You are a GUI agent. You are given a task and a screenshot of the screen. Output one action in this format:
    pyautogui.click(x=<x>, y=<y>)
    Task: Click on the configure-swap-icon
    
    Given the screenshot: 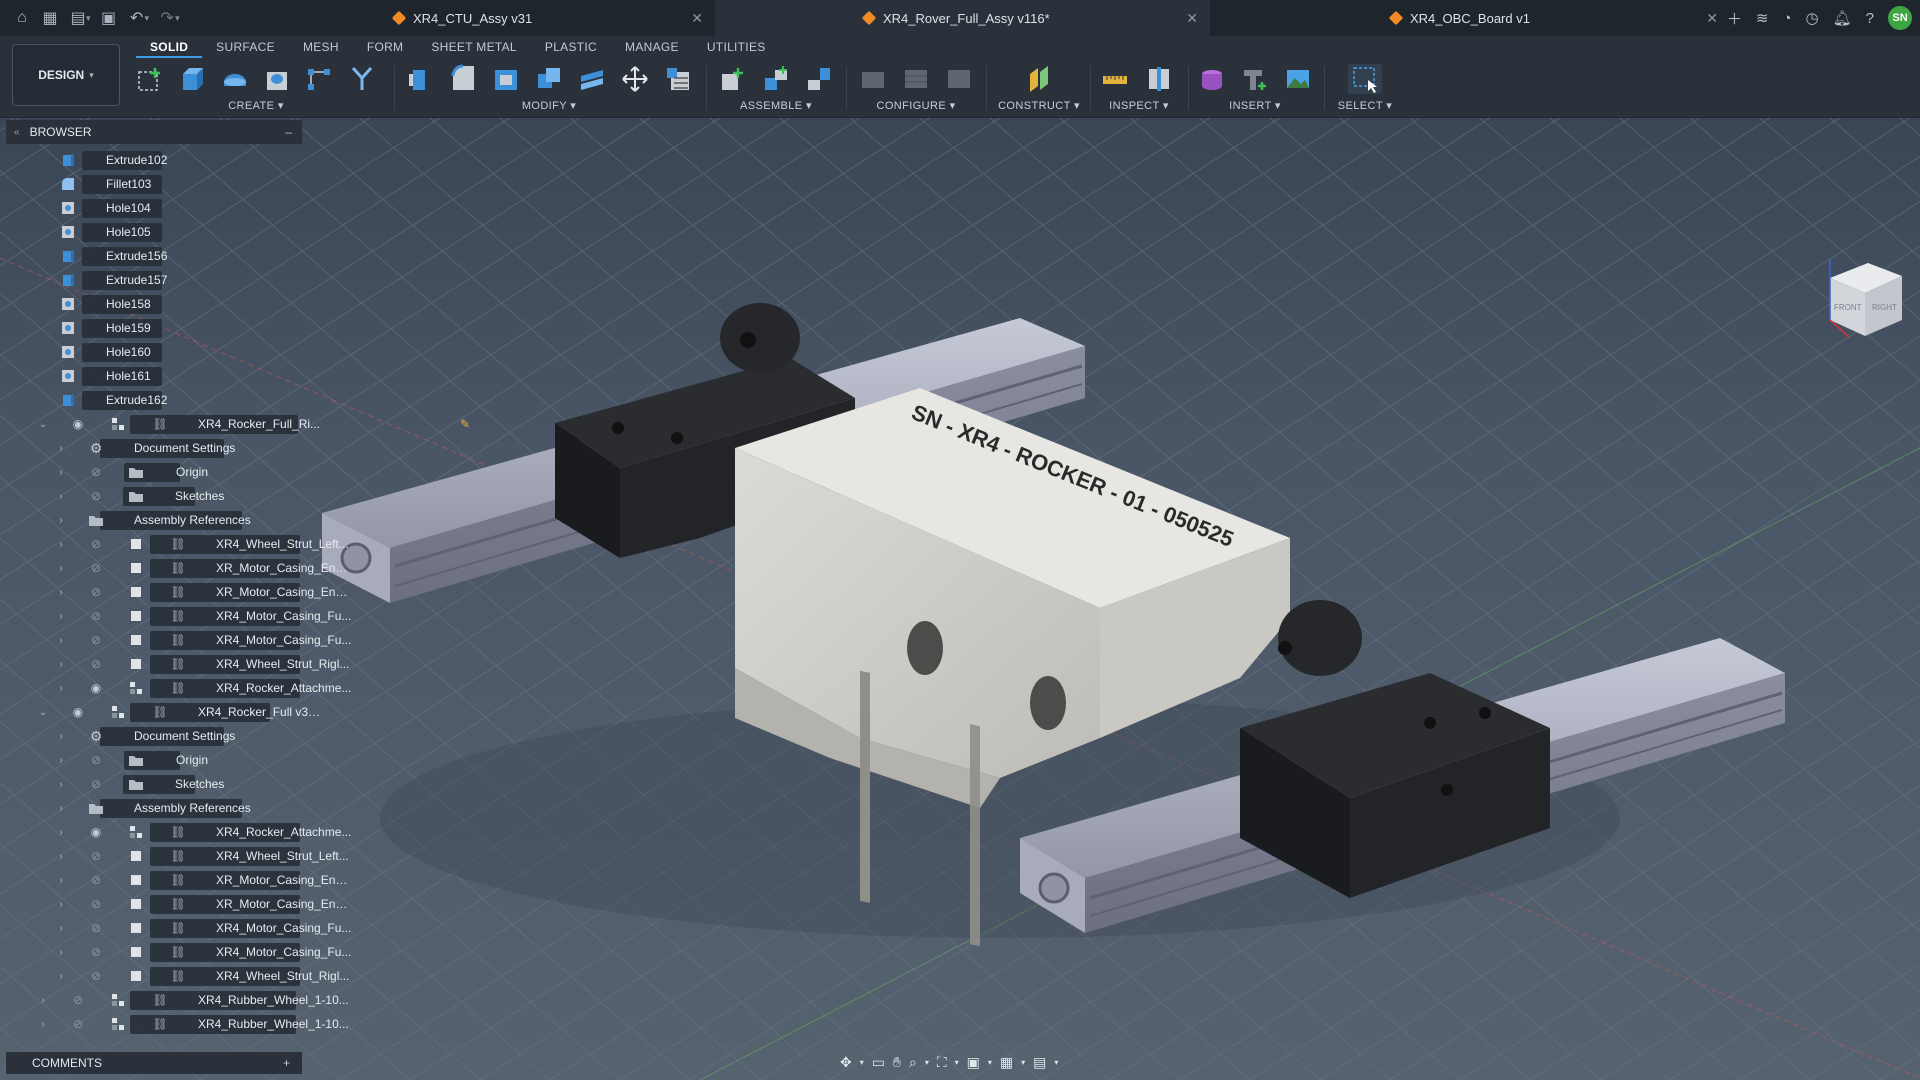 What is the action you would take?
    pyautogui.click(x=959, y=79)
    